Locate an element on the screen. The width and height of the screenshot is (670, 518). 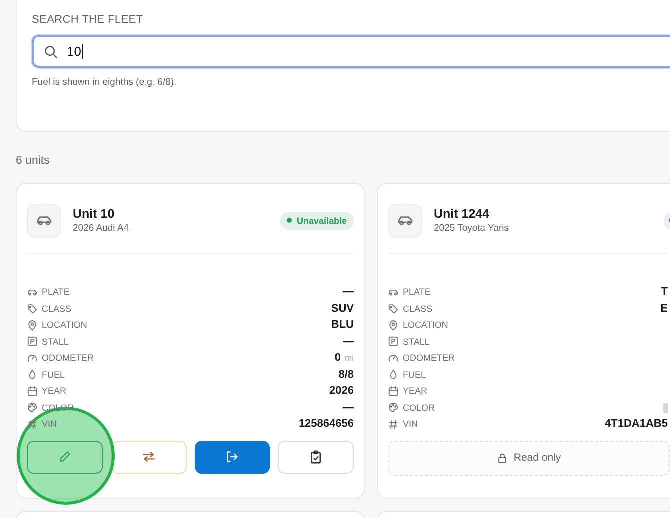
field-value: 8/8 is located at coordinates (346, 374).